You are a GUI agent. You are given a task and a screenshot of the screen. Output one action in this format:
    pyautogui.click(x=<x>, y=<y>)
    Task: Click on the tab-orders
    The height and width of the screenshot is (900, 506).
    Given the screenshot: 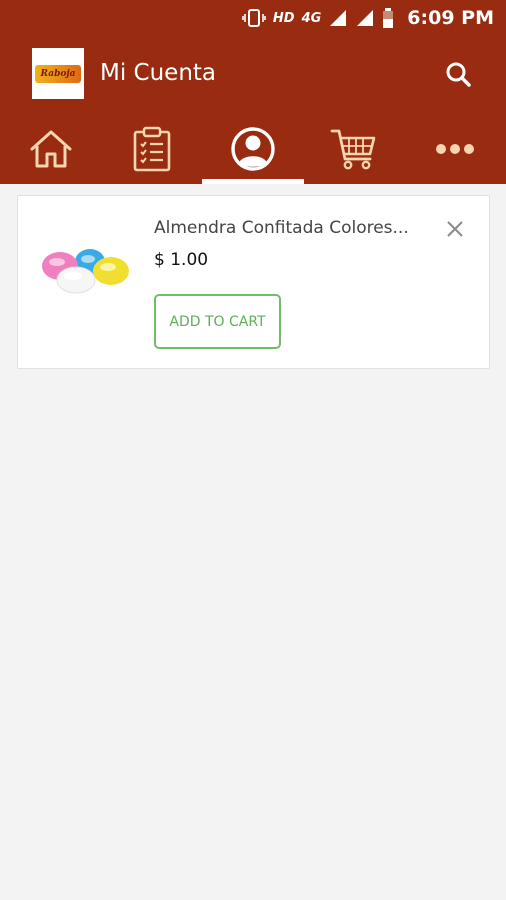 What is the action you would take?
    pyautogui.click(x=151, y=149)
    